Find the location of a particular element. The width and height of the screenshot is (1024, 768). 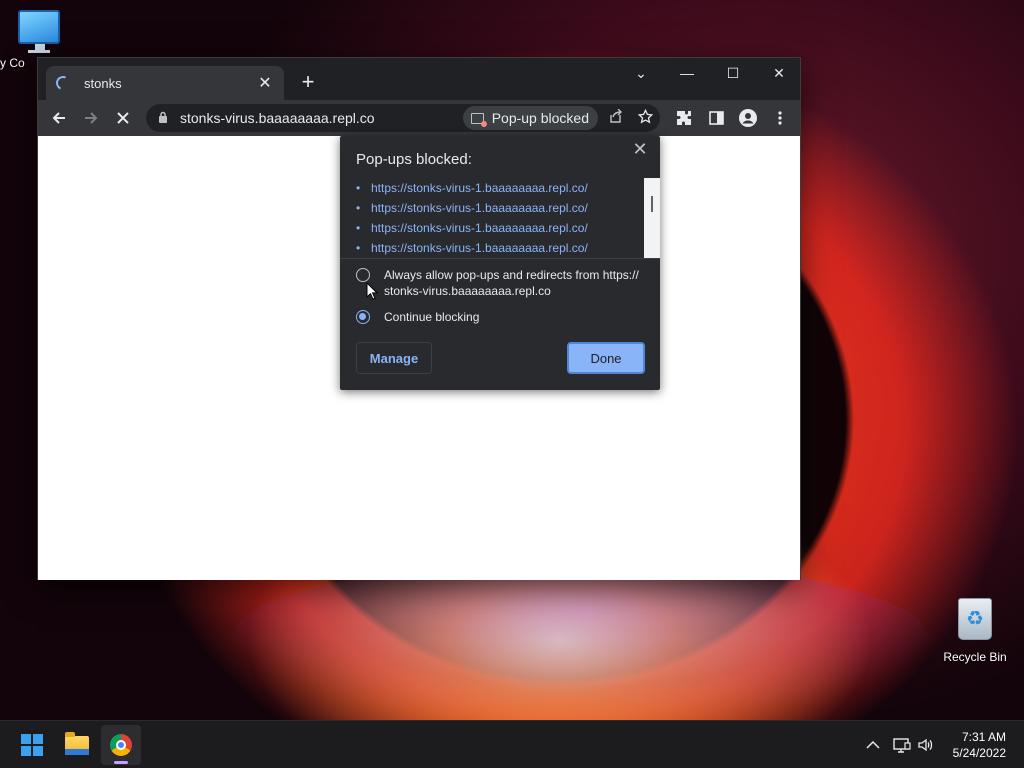

windows-logo-icon is located at coordinates (32, 745).